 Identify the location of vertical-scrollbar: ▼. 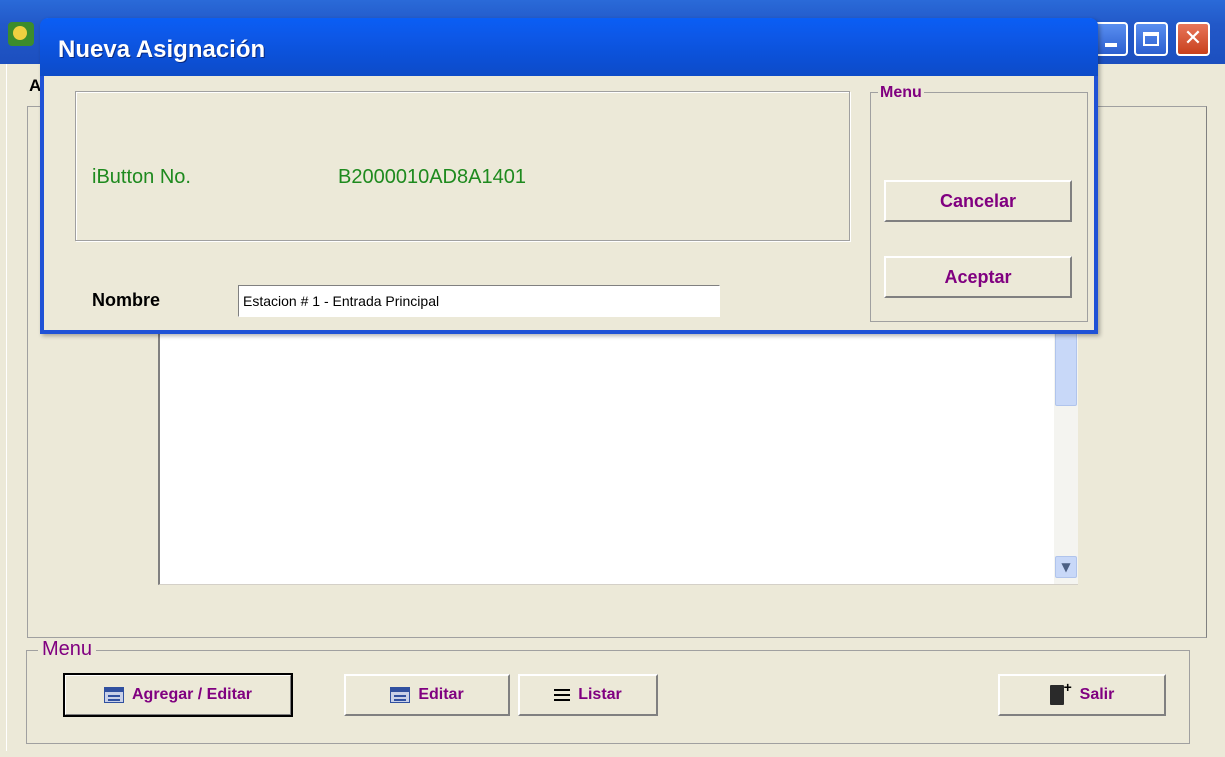
(1066, 457).